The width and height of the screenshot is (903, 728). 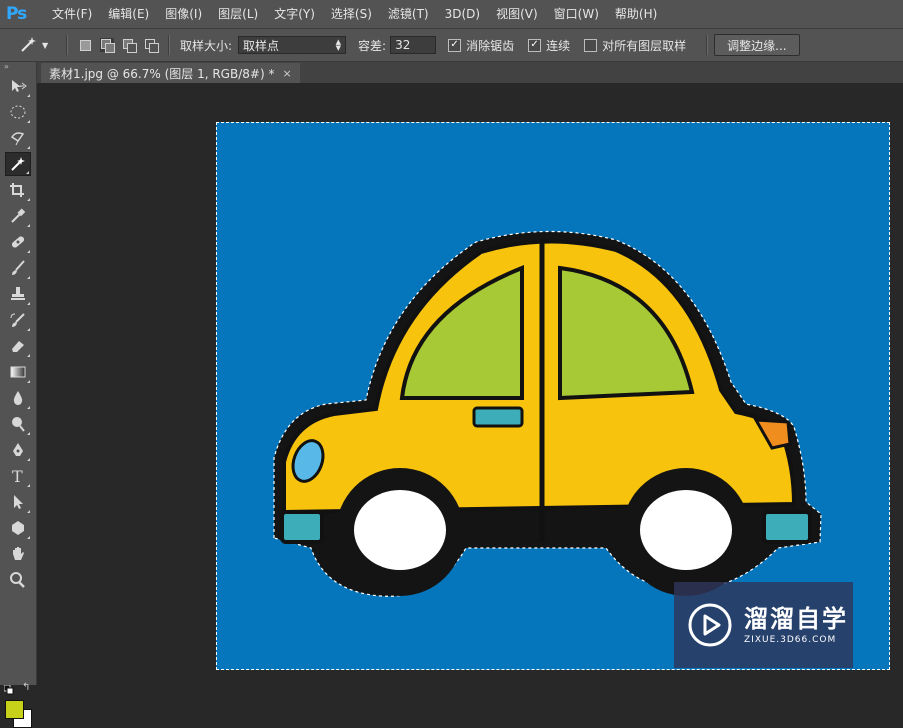 What do you see at coordinates (490, 45) in the screenshot?
I see `antialias-label: 消除锯齿` at bounding box center [490, 45].